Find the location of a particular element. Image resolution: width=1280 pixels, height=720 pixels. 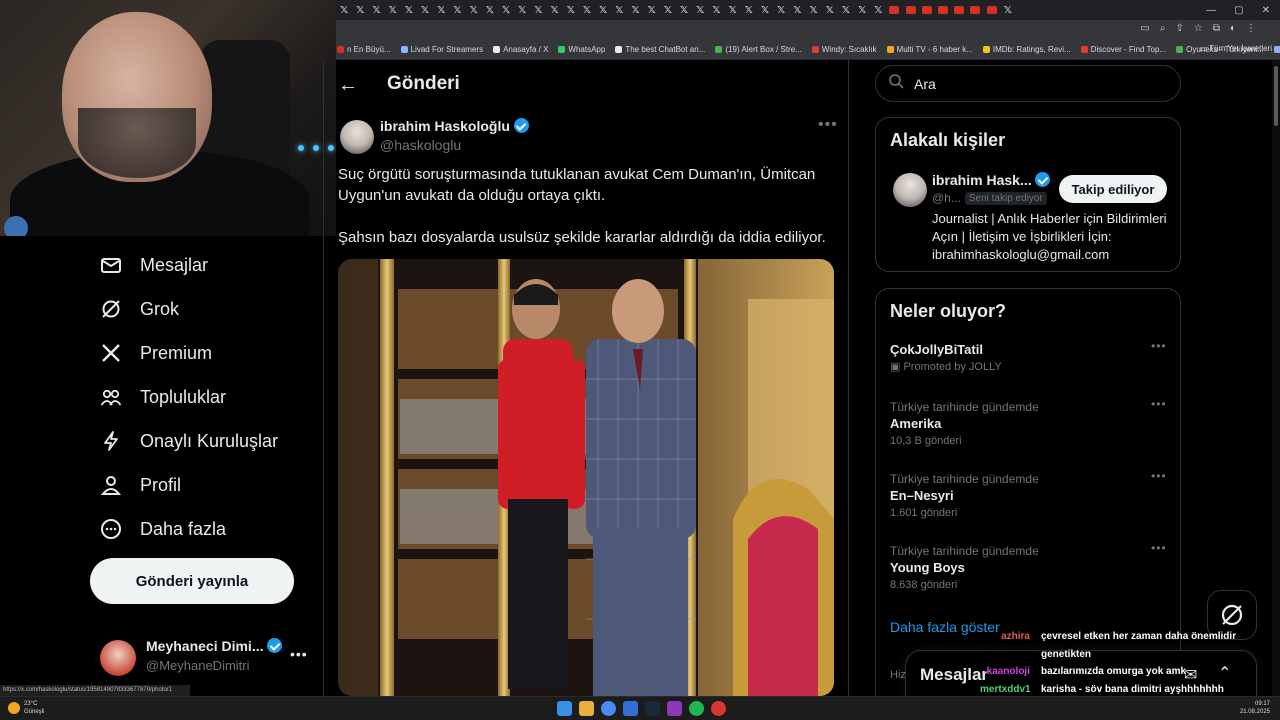

back-arrow-icon: ← is located at coordinates (348, 85).